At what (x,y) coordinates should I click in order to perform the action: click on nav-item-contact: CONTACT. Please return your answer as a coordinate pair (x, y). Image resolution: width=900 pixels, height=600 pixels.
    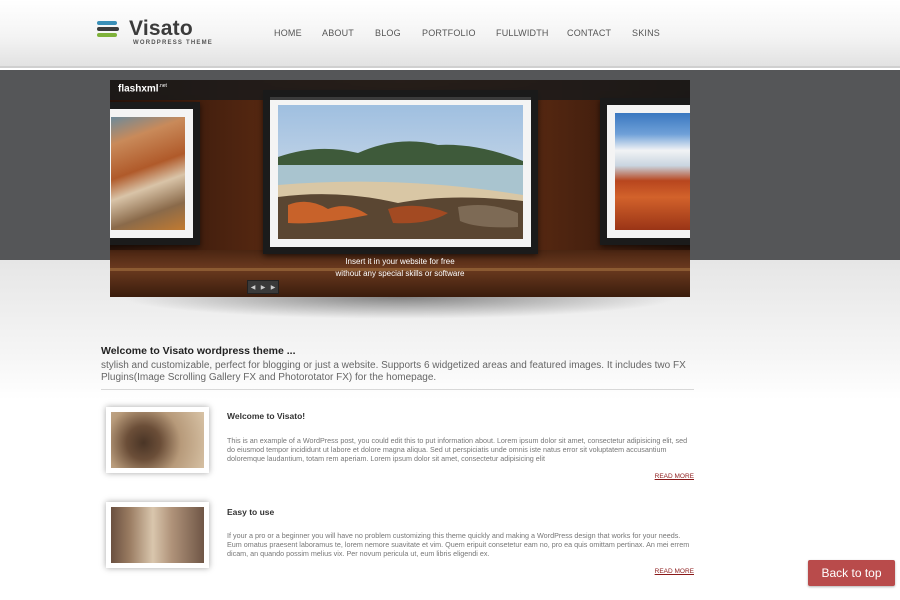
    Looking at the image, I should click on (589, 33).